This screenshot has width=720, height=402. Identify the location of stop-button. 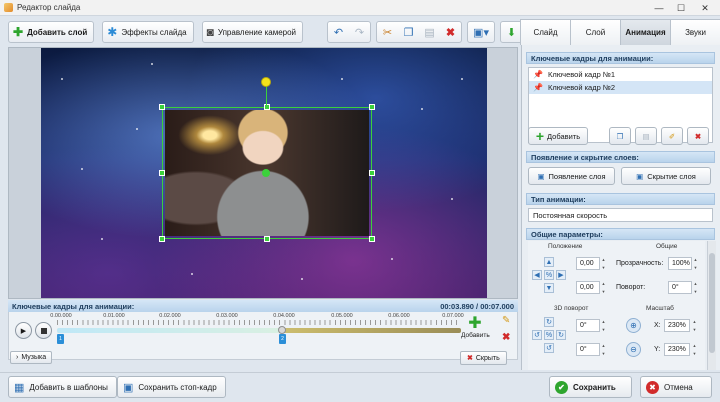
(43, 330).